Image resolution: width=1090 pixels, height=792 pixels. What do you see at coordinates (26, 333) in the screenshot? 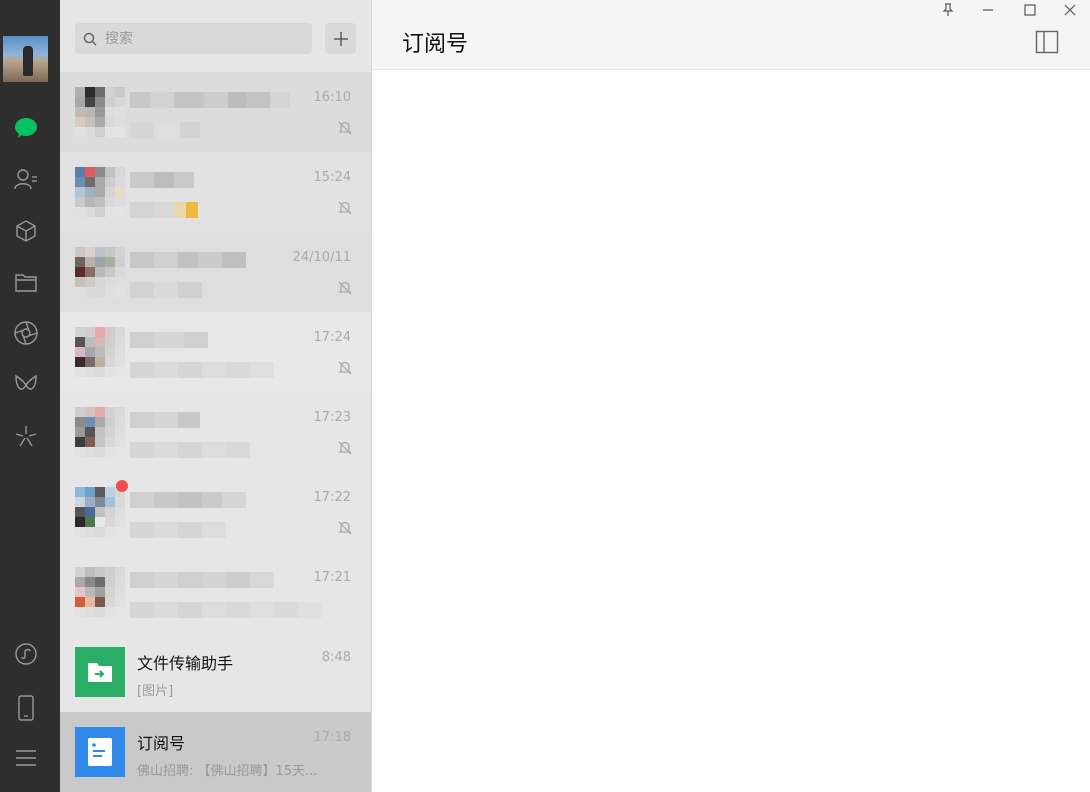
I see `moments-icon` at bounding box center [26, 333].